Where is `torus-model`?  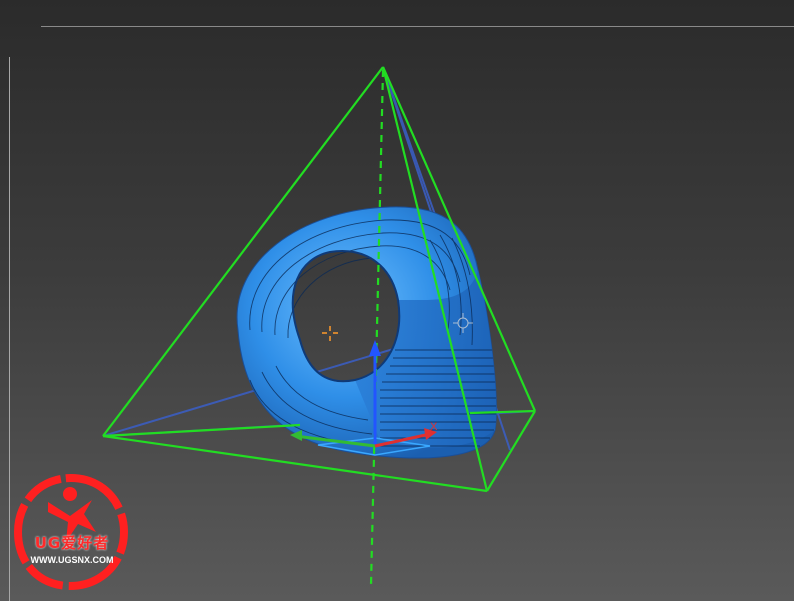 torus-model is located at coordinates (366, 332).